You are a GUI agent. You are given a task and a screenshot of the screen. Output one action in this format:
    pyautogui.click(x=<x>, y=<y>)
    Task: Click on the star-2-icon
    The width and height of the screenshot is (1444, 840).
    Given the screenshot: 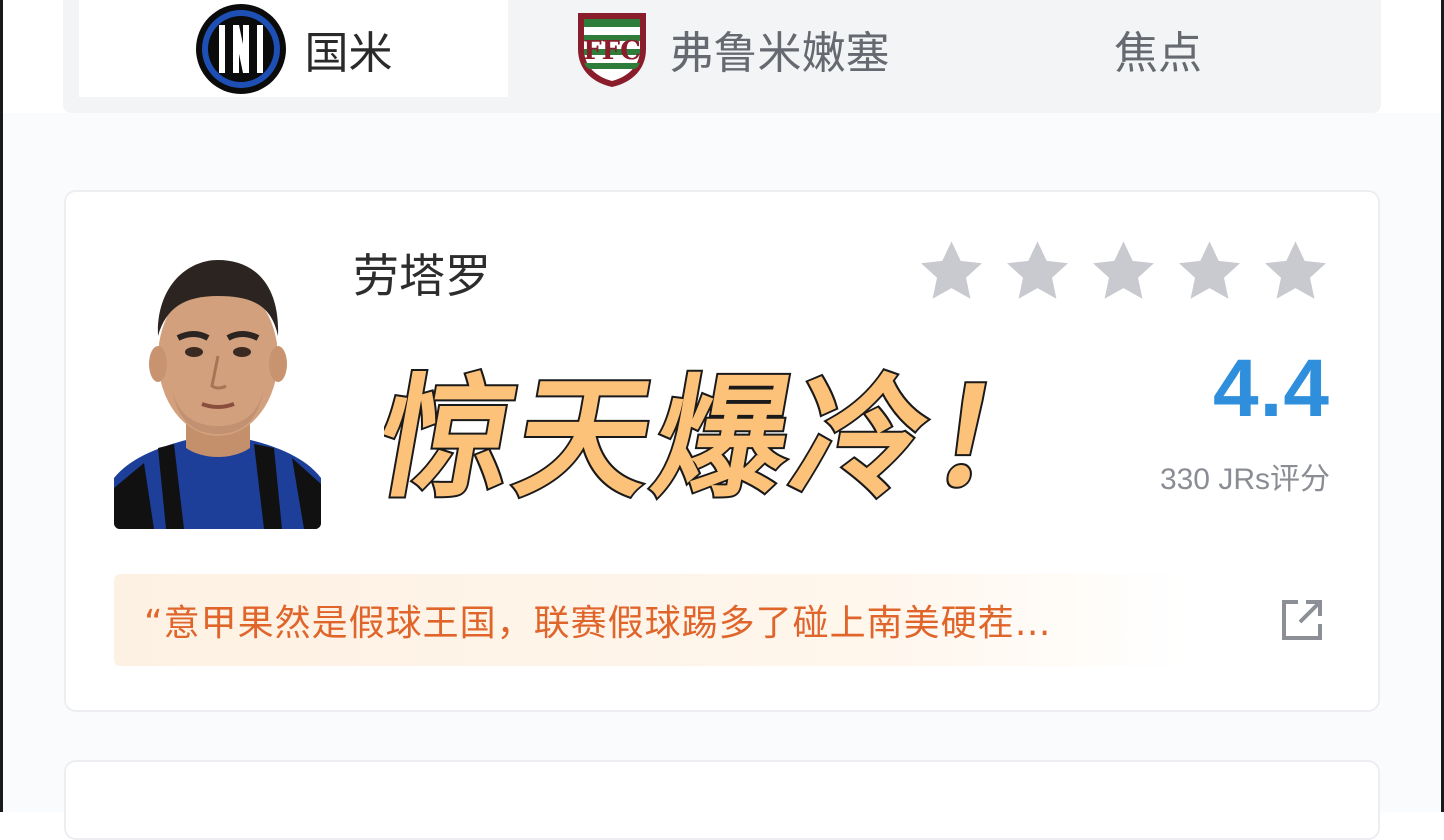 What is the action you would take?
    pyautogui.click(x=1037, y=271)
    